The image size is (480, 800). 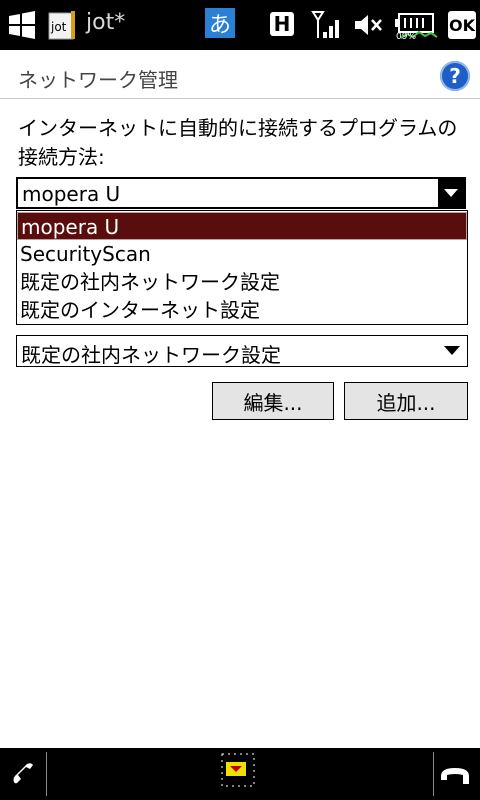 I want to click on network-select: 既定の社内ネットワーク設定, so click(x=242, y=351).